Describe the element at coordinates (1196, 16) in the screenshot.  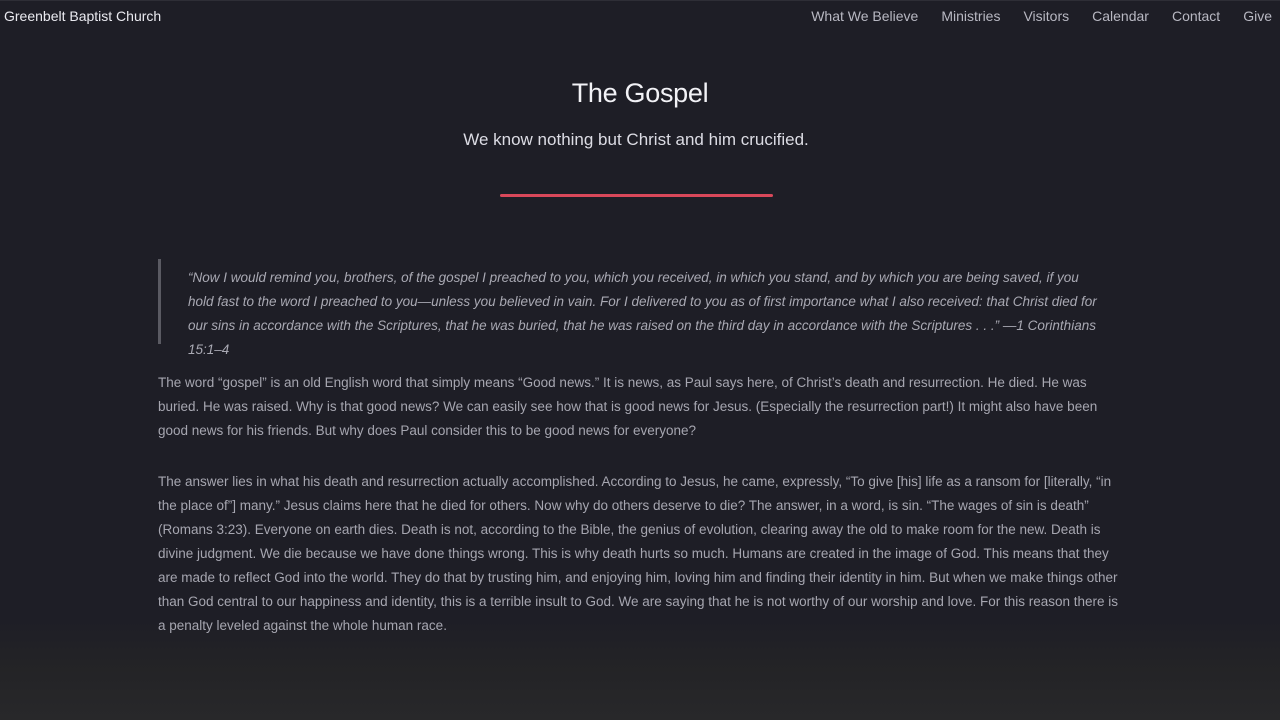
I see `nav-link-contact: Contact` at that location.